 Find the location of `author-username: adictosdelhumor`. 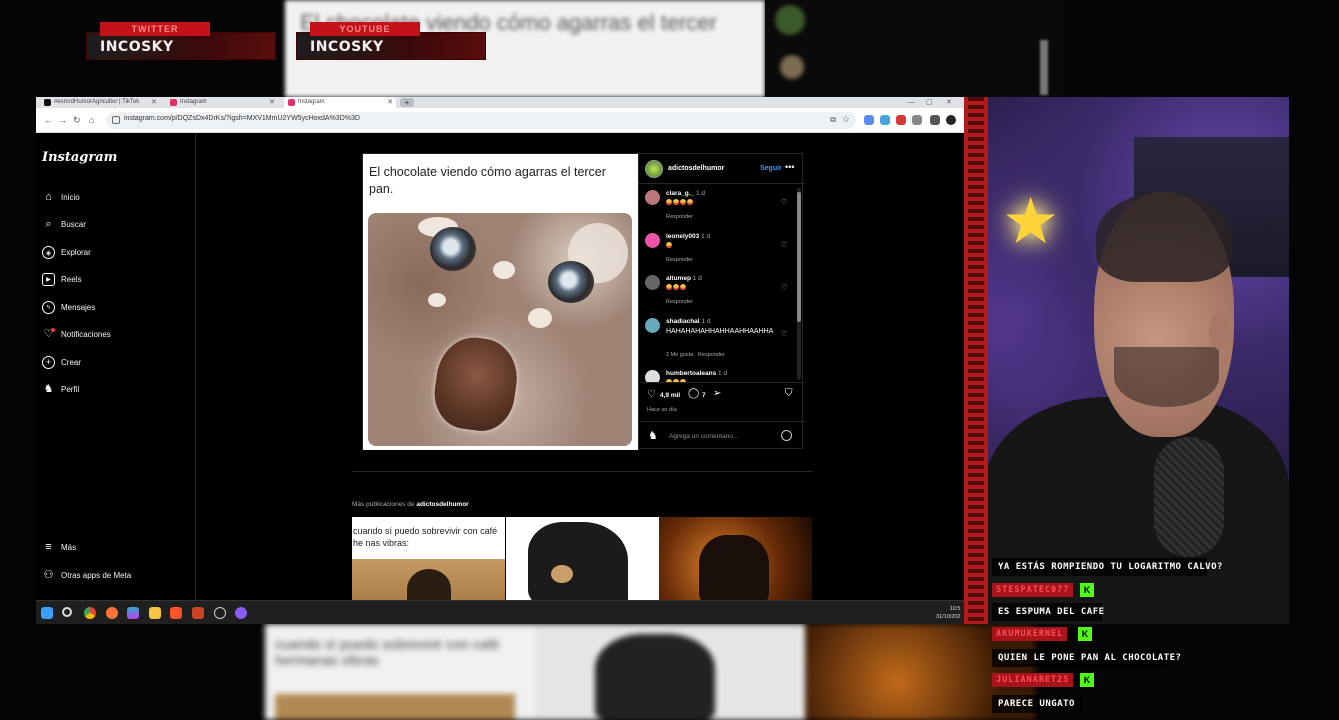

author-username: adictosdelhumor is located at coordinates (696, 168).